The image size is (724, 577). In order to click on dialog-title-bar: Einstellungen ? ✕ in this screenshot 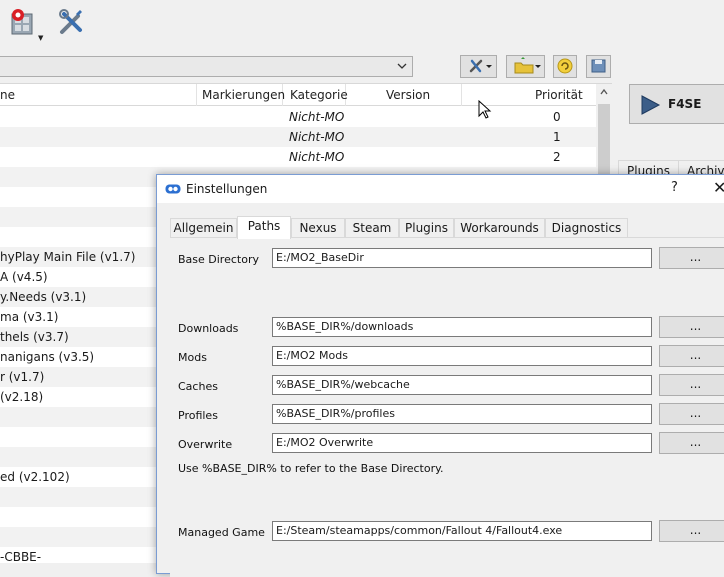, I will do `click(440, 189)`.